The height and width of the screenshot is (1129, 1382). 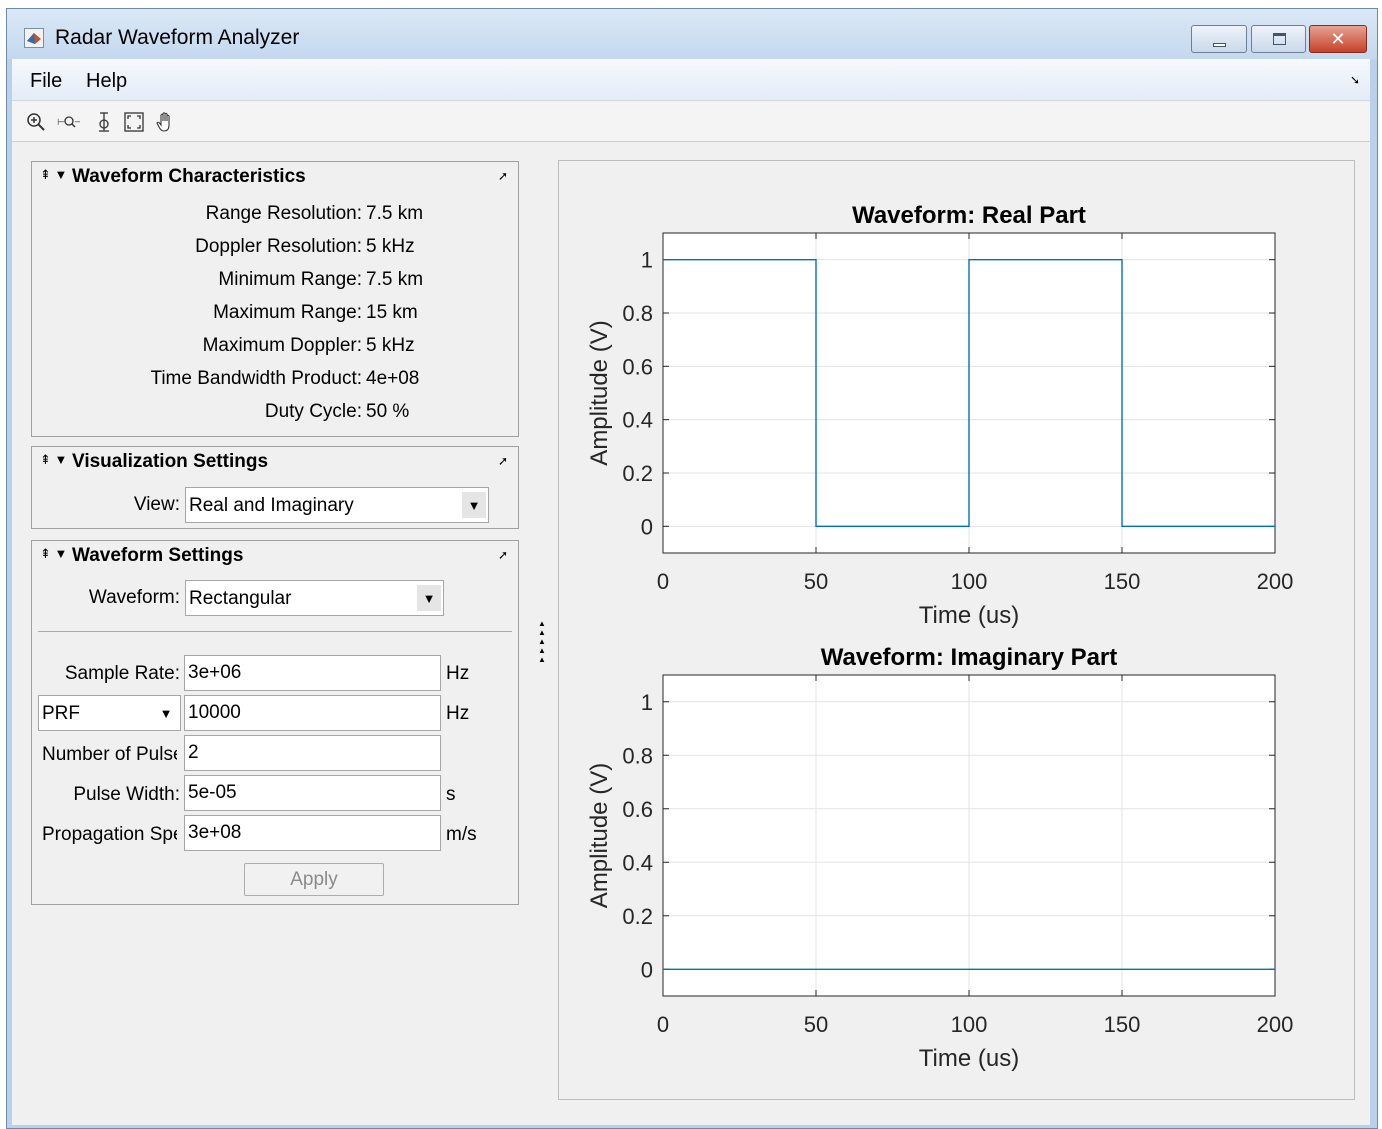 I want to click on panel-header: ⇞ ▼ Waveform Settings ➚, so click(x=275, y=556).